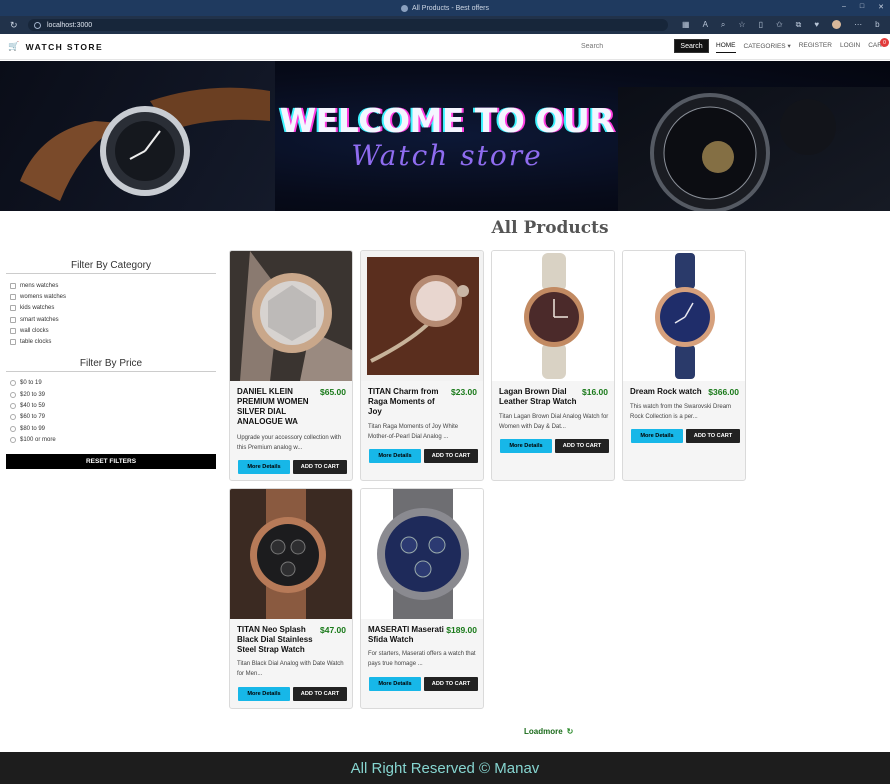 This screenshot has width=890, height=784. What do you see at coordinates (111, 308) in the screenshot?
I see `category-option: kids watches` at bounding box center [111, 308].